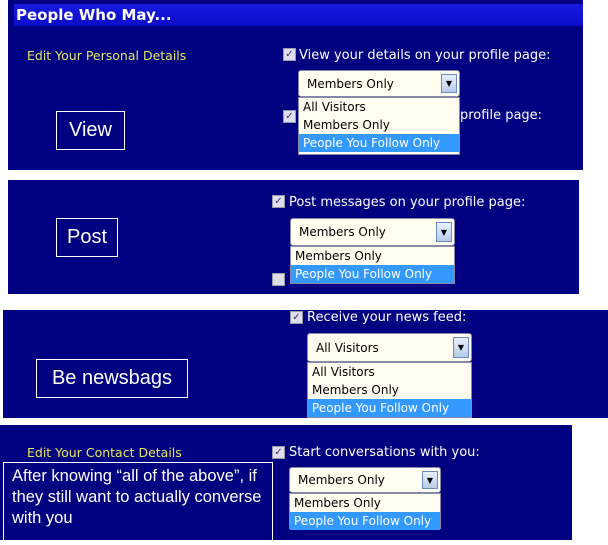  I want to click on conversations-label: Start conversations with you:, so click(384, 452).